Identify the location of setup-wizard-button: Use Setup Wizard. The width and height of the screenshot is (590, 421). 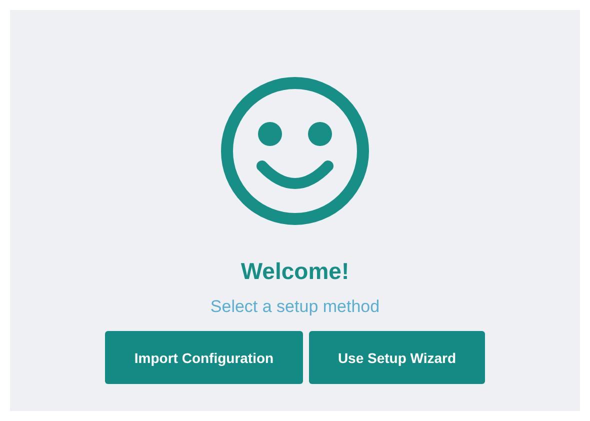
(397, 357).